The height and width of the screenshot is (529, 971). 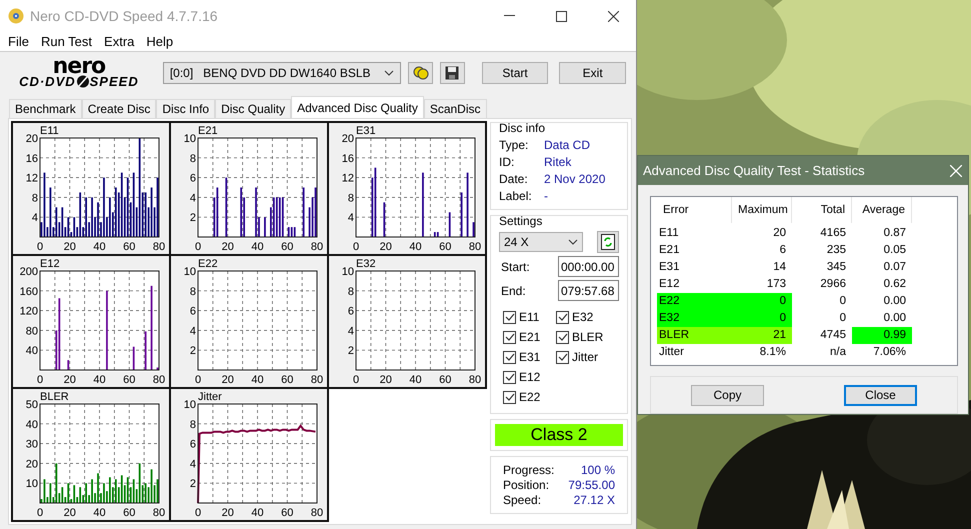 I want to click on table-cell-text: 8.1%, so click(x=772, y=352).